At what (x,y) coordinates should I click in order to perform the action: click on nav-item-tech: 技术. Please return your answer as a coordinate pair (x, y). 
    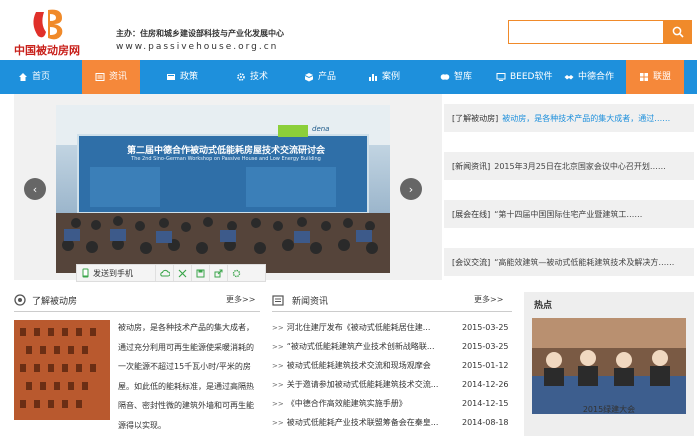
    Looking at the image, I should click on (252, 77).